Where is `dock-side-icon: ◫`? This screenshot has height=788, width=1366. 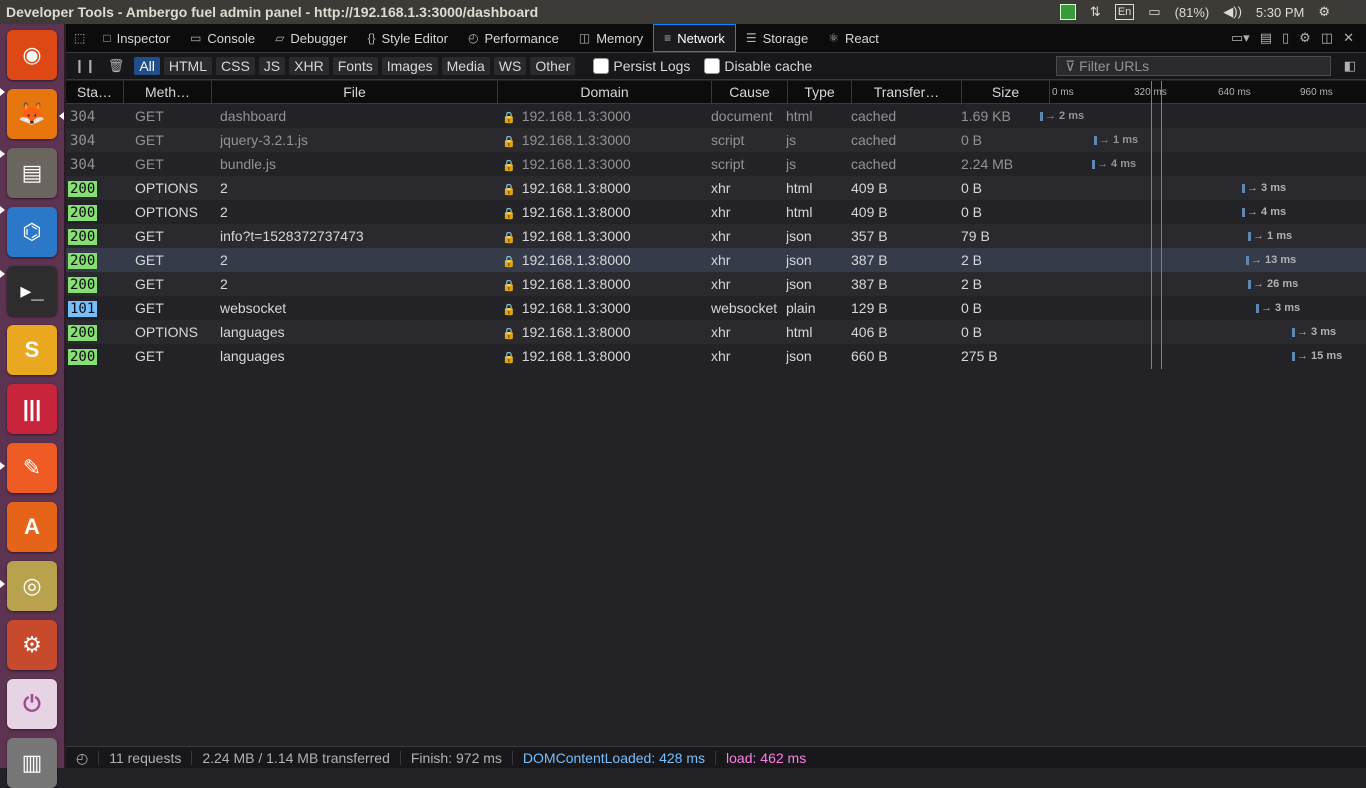
dock-side-icon: ◫ is located at coordinates (1327, 38).